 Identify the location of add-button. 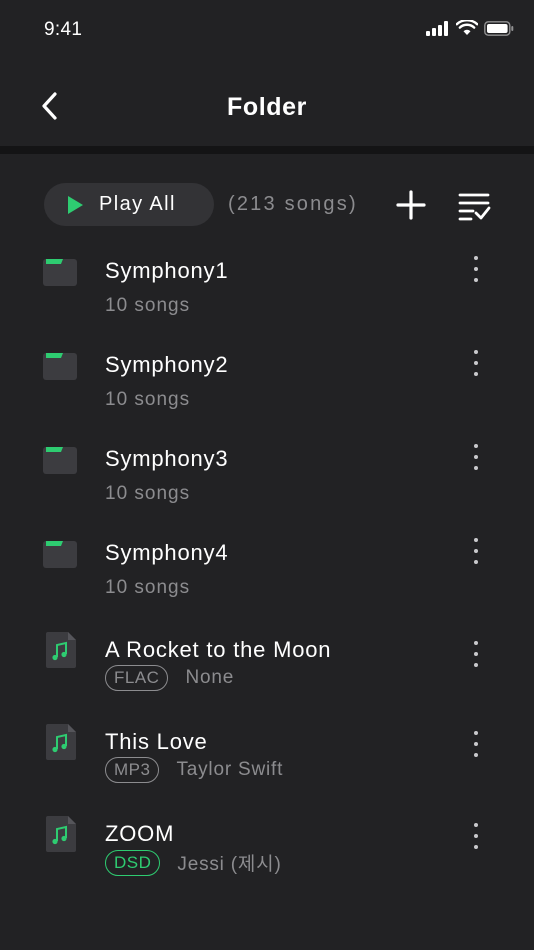
(411, 205).